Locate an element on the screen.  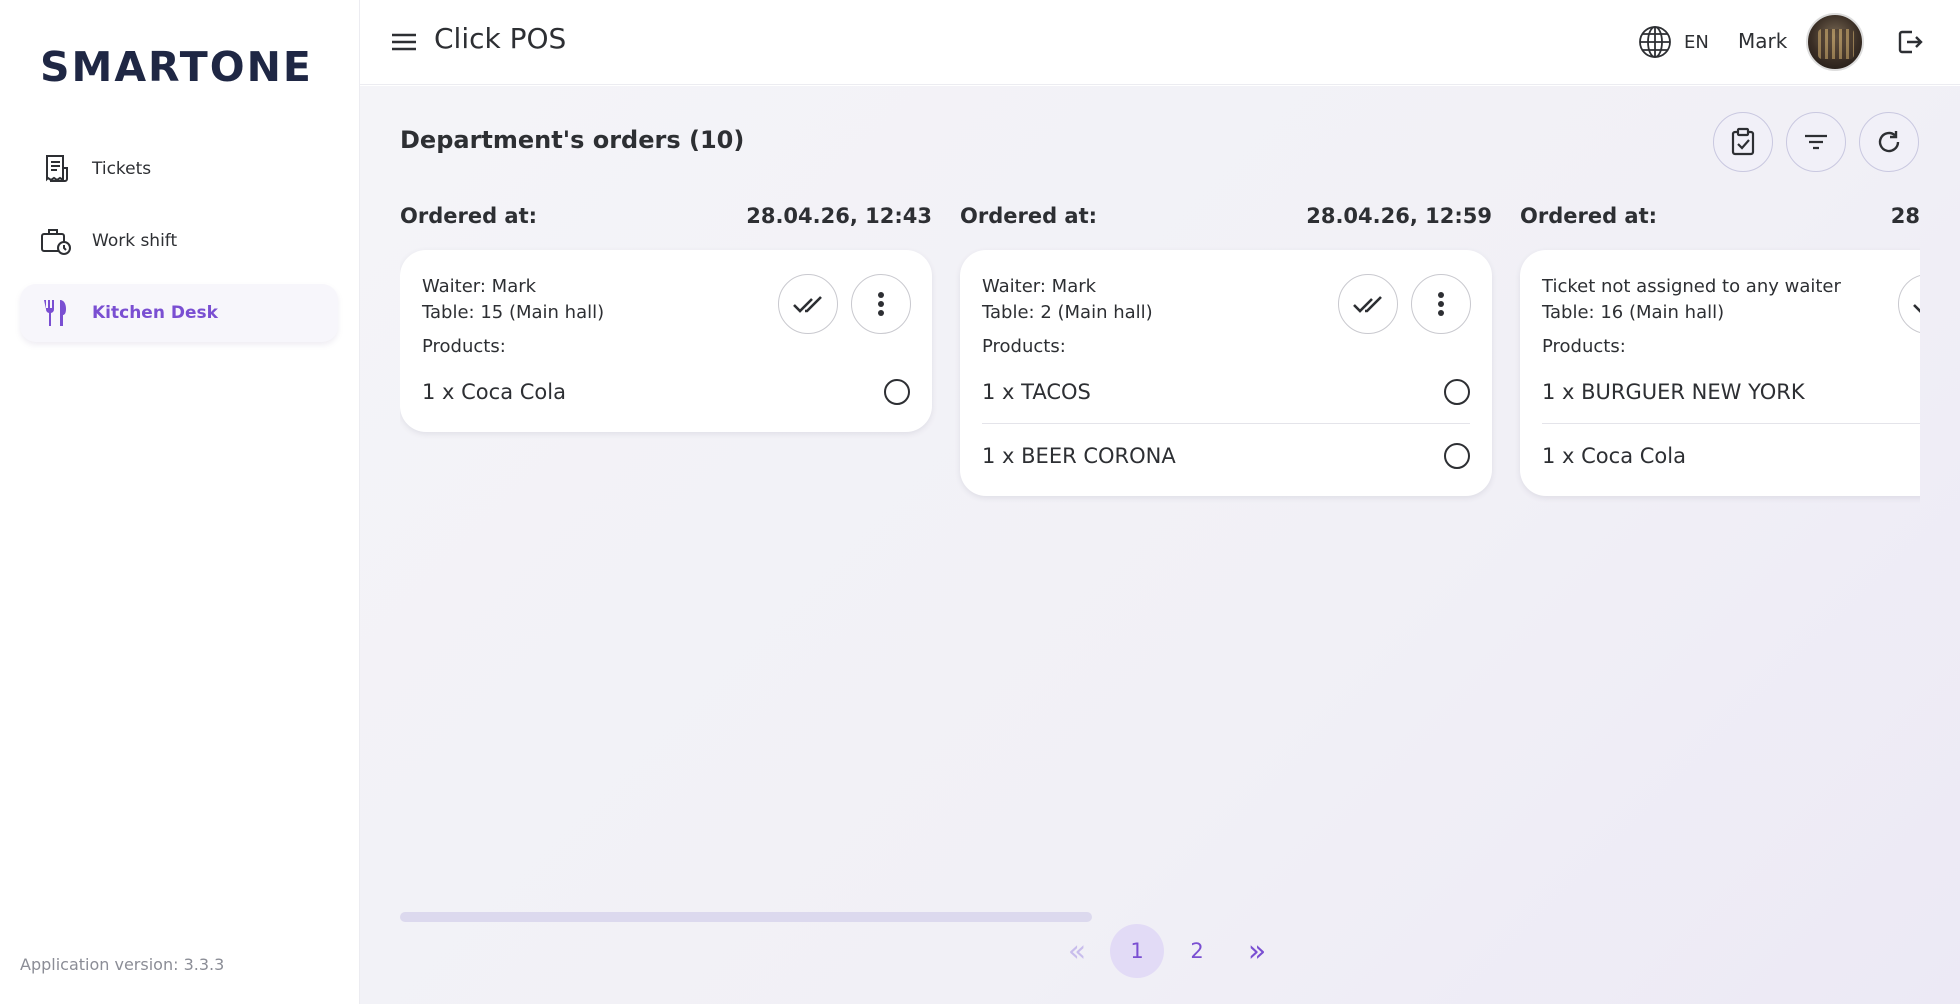
refresh-icon is located at coordinates (1889, 142).